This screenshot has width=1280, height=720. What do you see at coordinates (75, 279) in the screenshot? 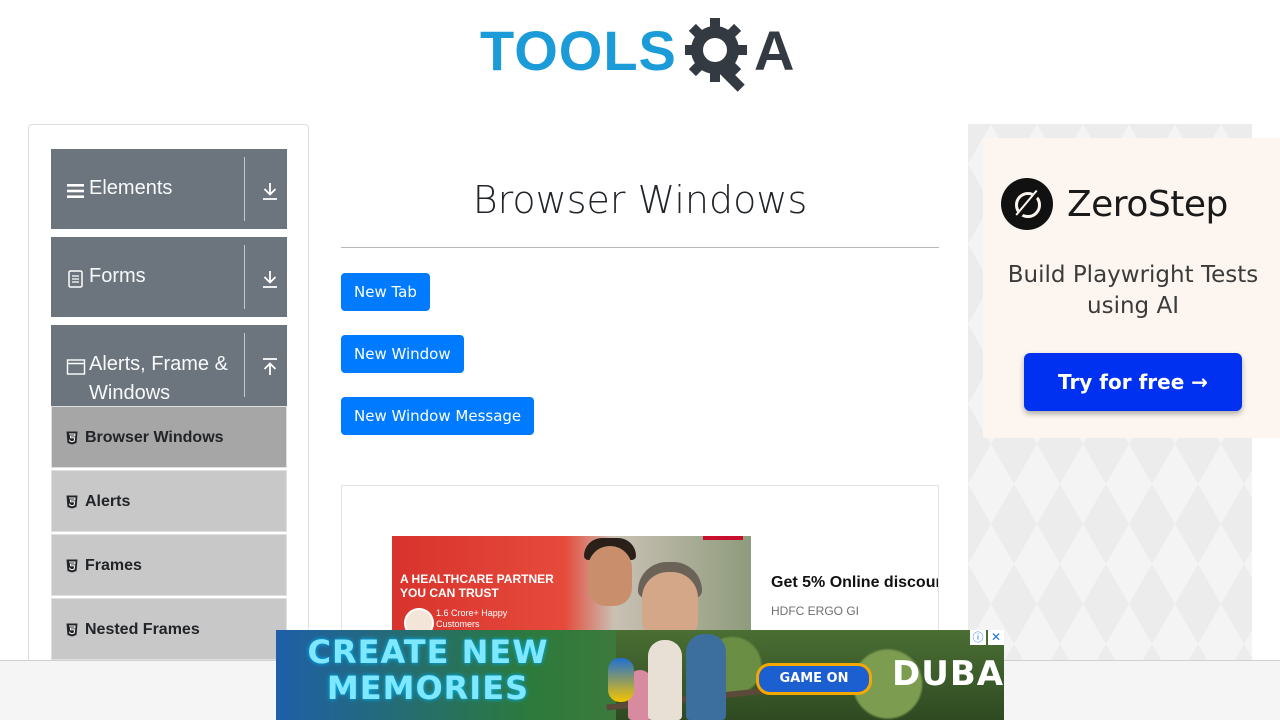
I see `document-icon` at bounding box center [75, 279].